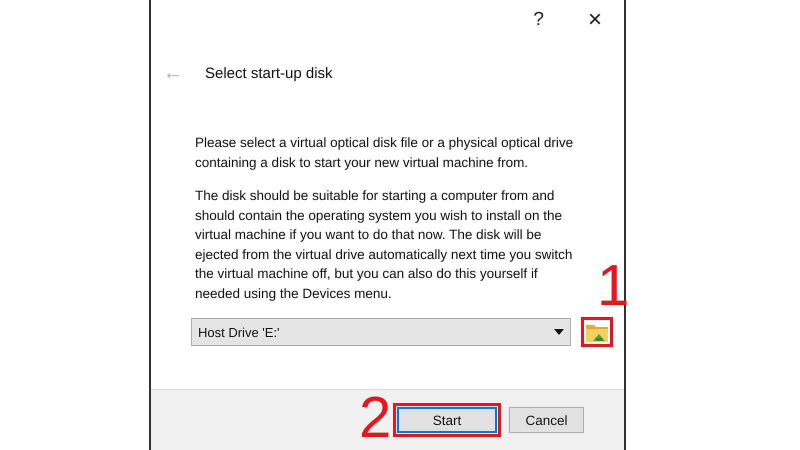  Describe the element at coordinates (597, 332) in the screenshot. I see `folder-button` at that location.